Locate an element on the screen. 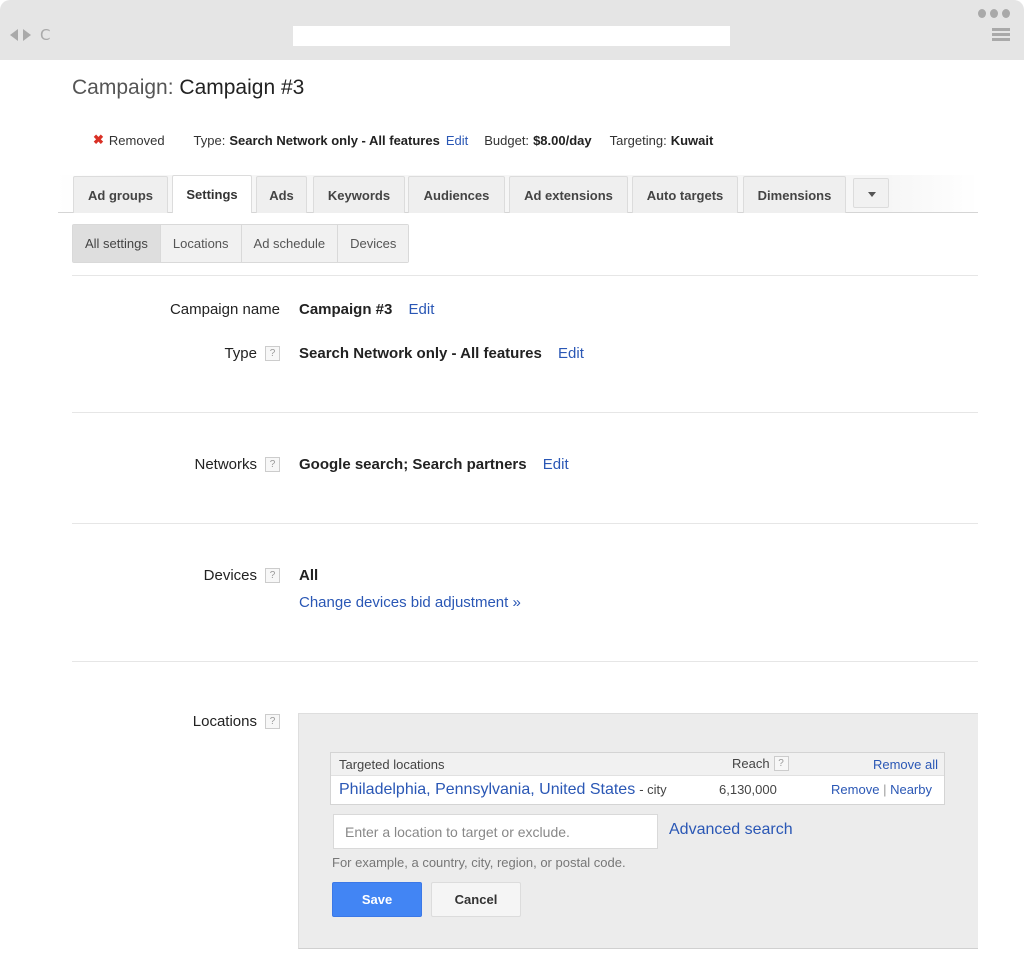 This screenshot has height=974, width=1024. tab-keywords: Keywords is located at coordinates (359, 194).